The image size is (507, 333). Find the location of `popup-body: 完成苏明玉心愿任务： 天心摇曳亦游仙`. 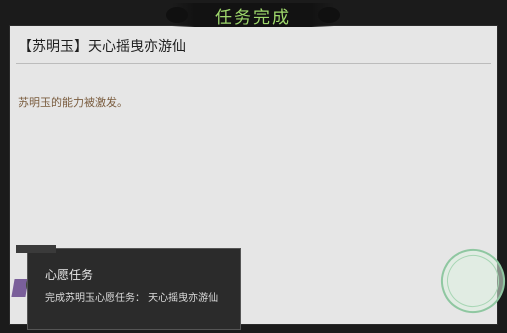

popup-body: 完成苏明玉心愿任务： 天心摇曳亦游仙 is located at coordinates (132, 298).